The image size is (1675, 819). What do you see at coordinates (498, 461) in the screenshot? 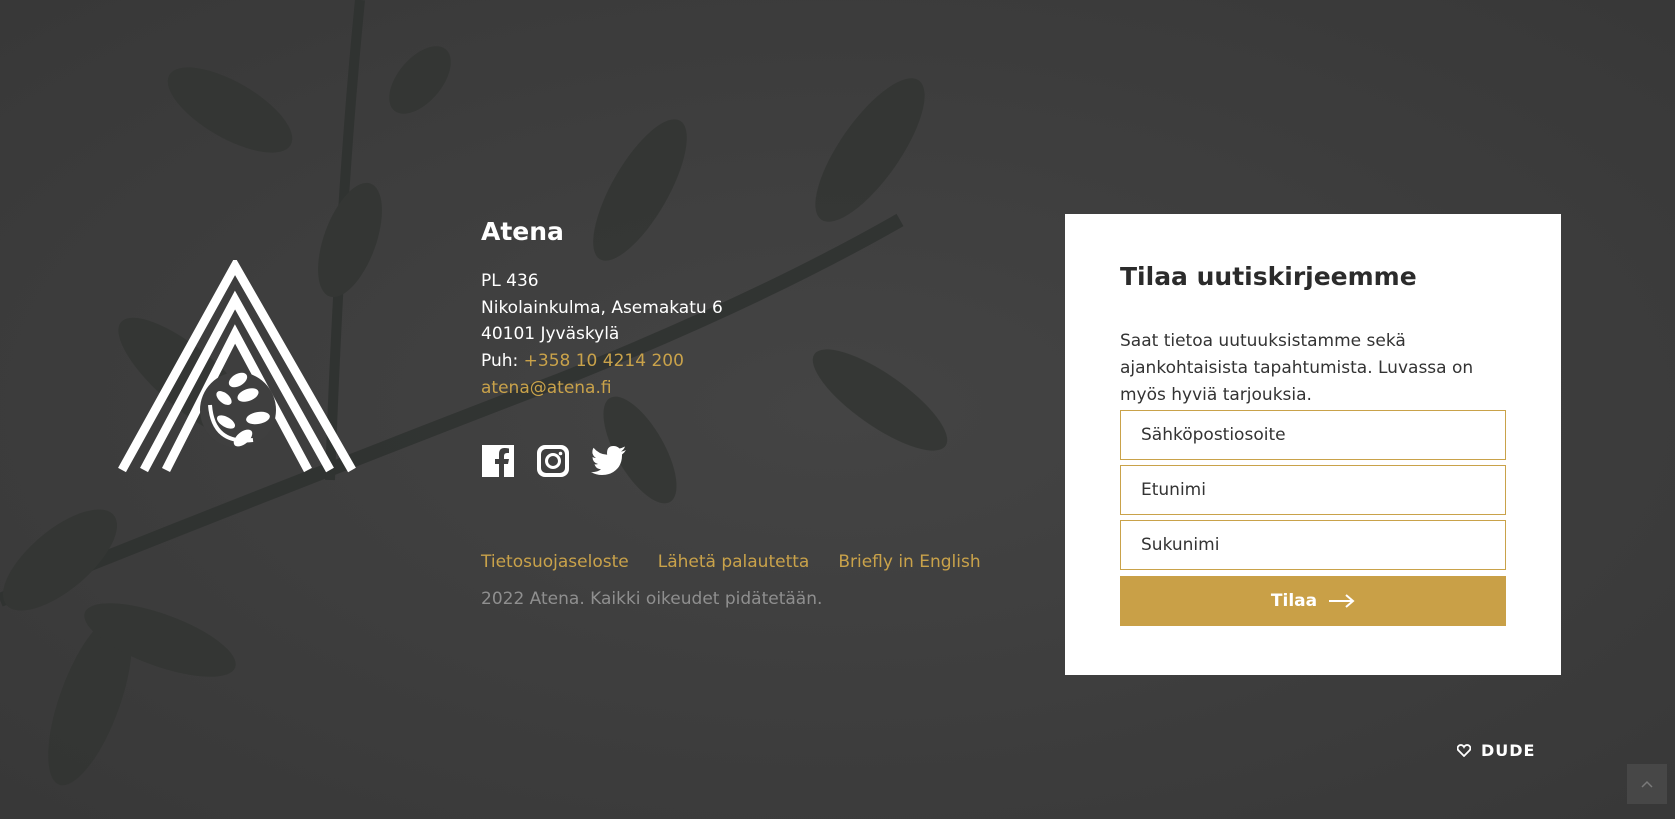
I see `facebook-icon` at bounding box center [498, 461].